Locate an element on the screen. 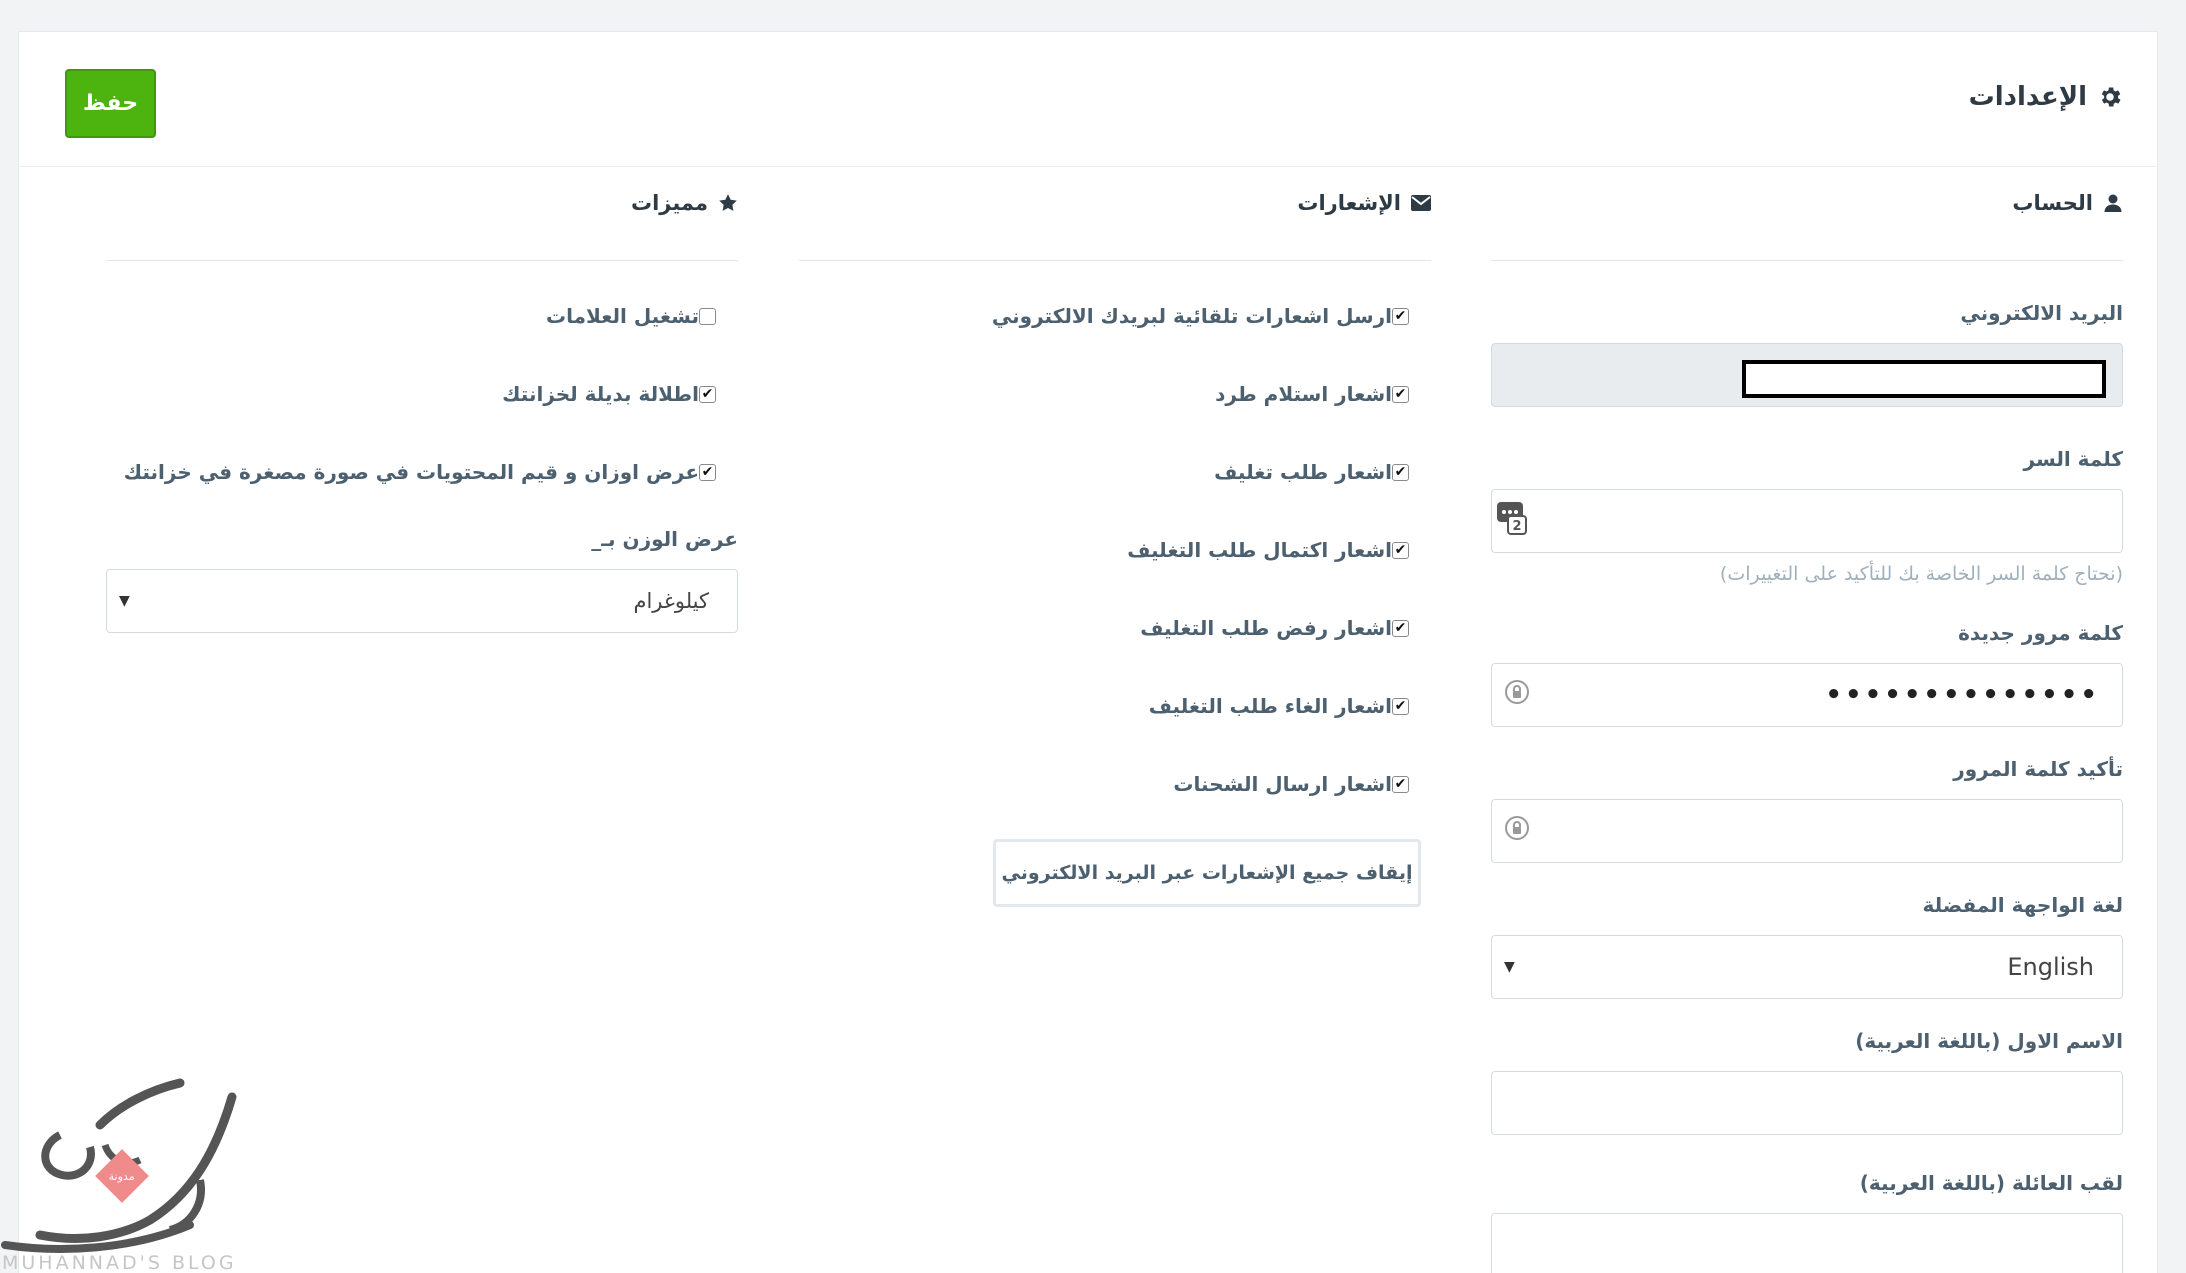 The image size is (2186, 1273). notify-item: ✔ اشعار اكتمال طلب التغليف is located at coordinates (1115, 550).